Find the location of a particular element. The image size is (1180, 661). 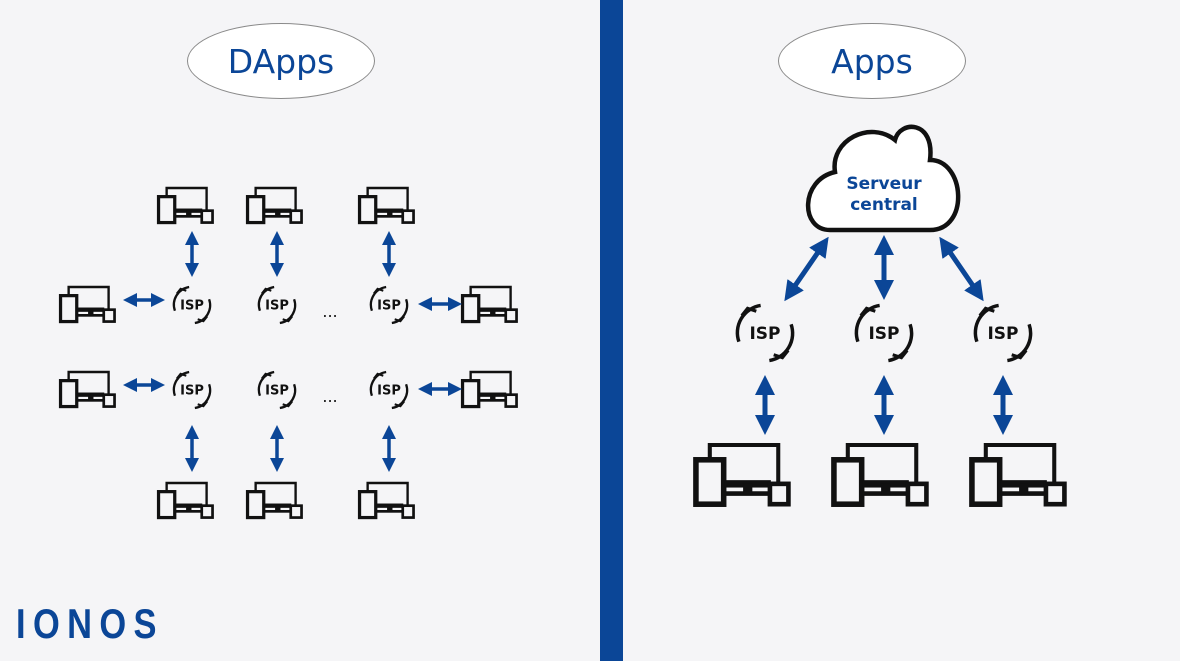

ionos-logo: IONOS is located at coordinates (90, 623).